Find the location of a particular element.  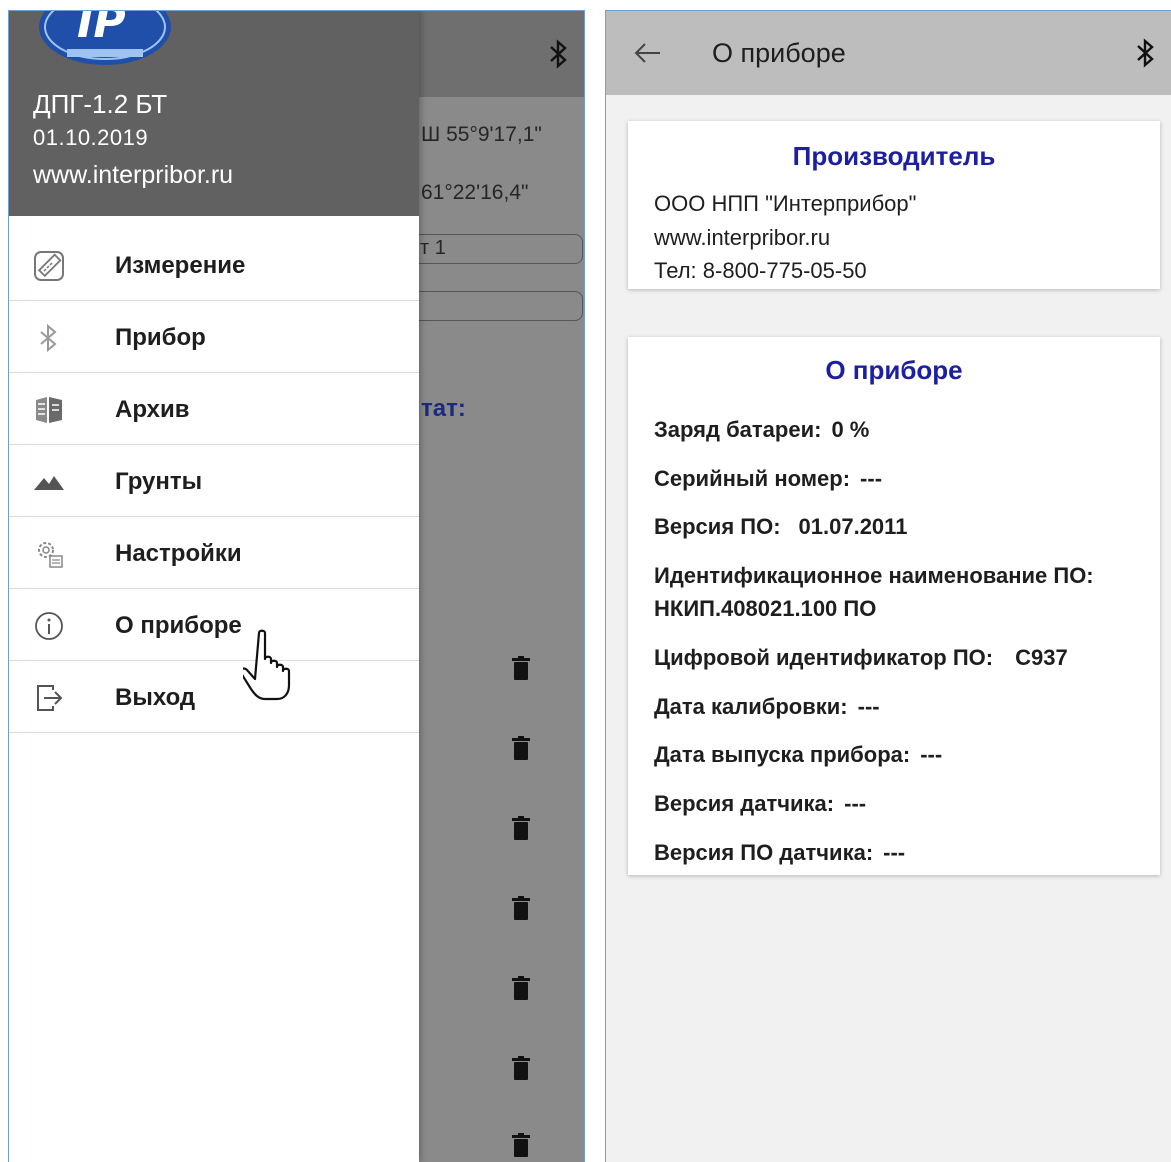

card-title: Производитель is located at coordinates (894, 156).